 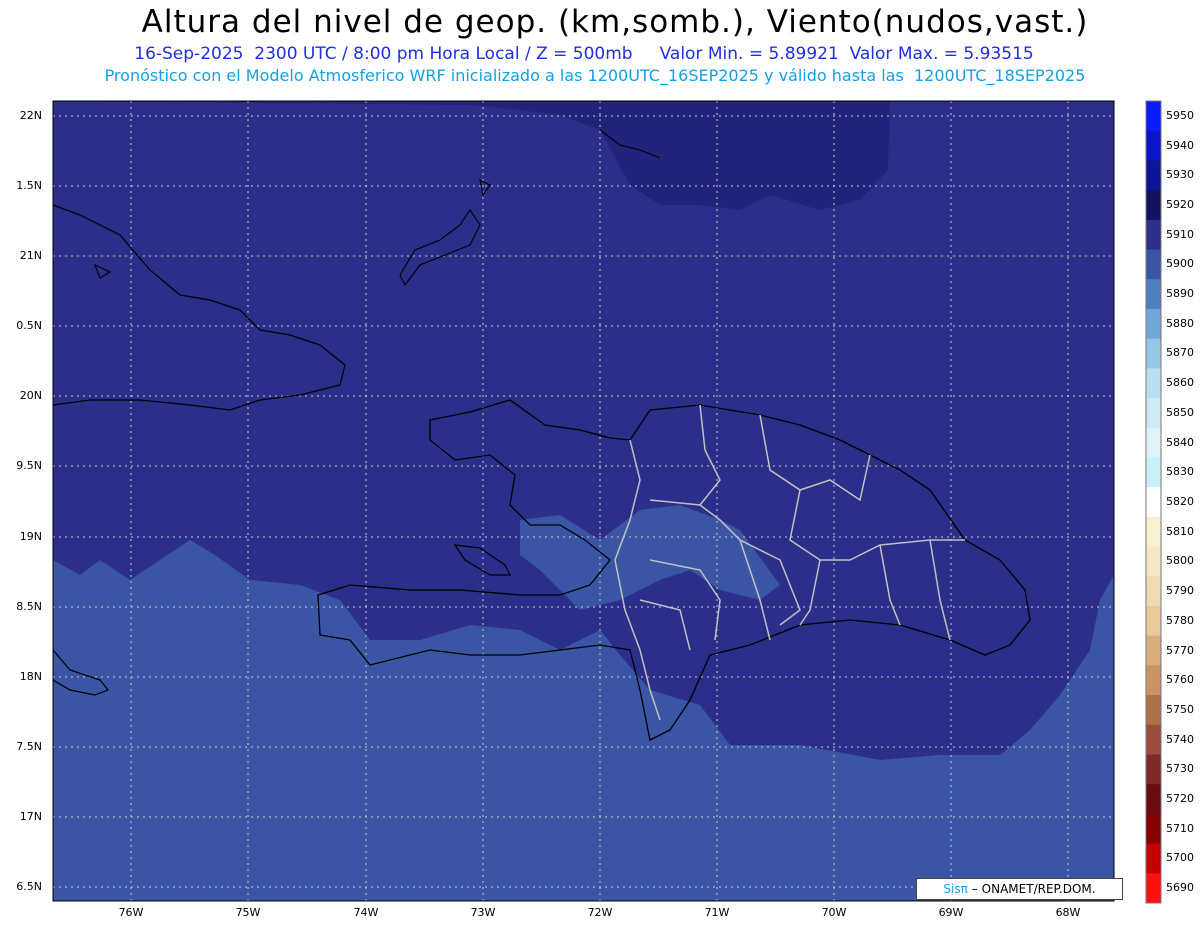 I want to click on lat-label: 7.5N, so click(x=29, y=746).